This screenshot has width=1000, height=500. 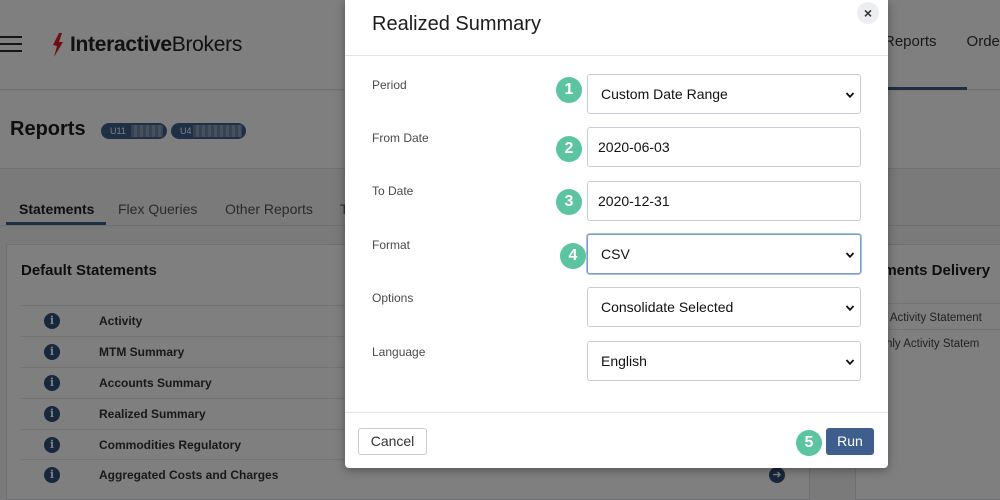 I want to click on step-badge: 3, so click(x=569, y=202).